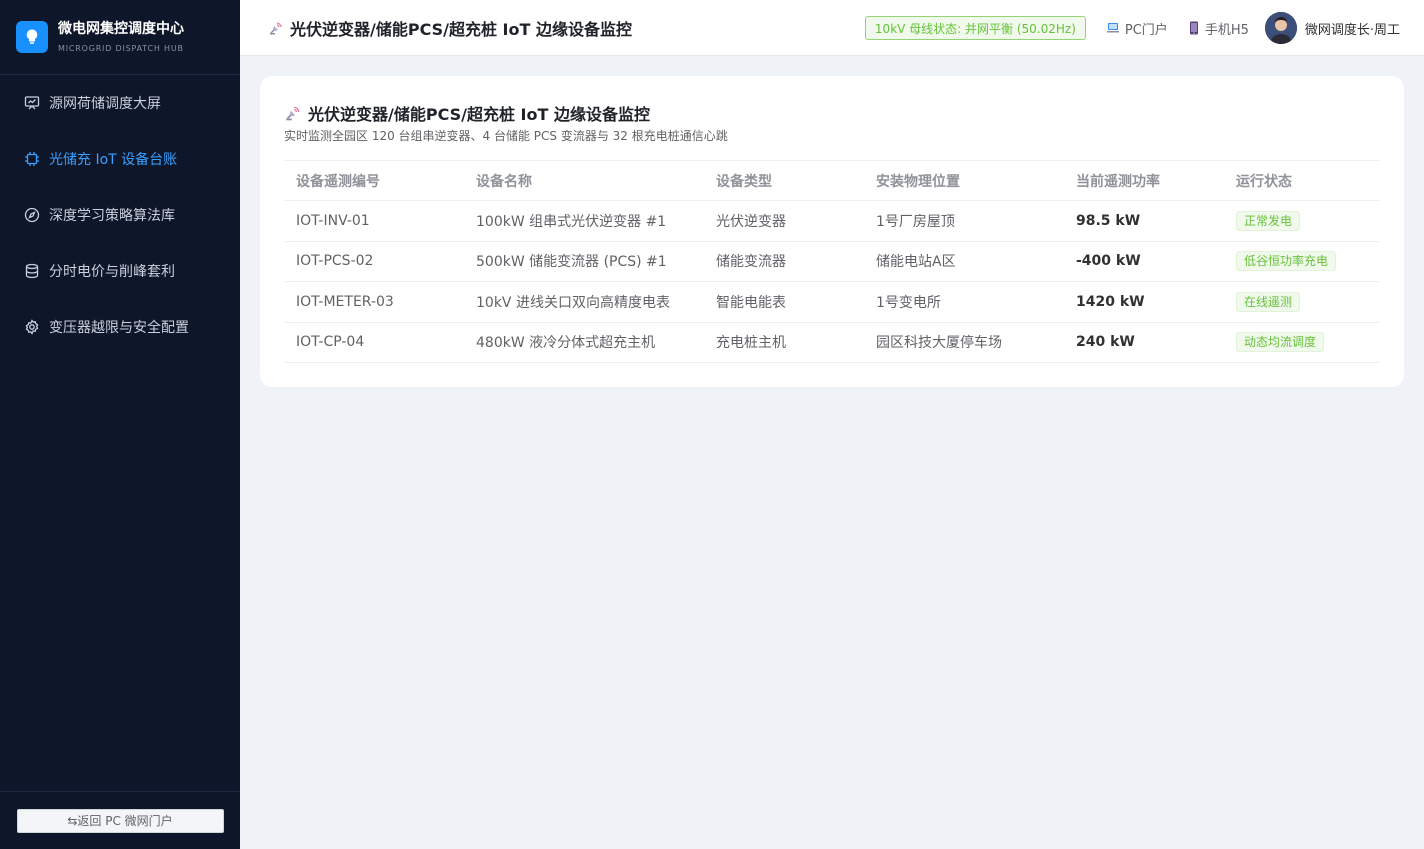 This screenshot has height=849, width=1424. What do you see at coordinates (964, 342) in the screenshot?
I see `cell-location: 园区科技大厦停车场` at bounding box center [964, 342].